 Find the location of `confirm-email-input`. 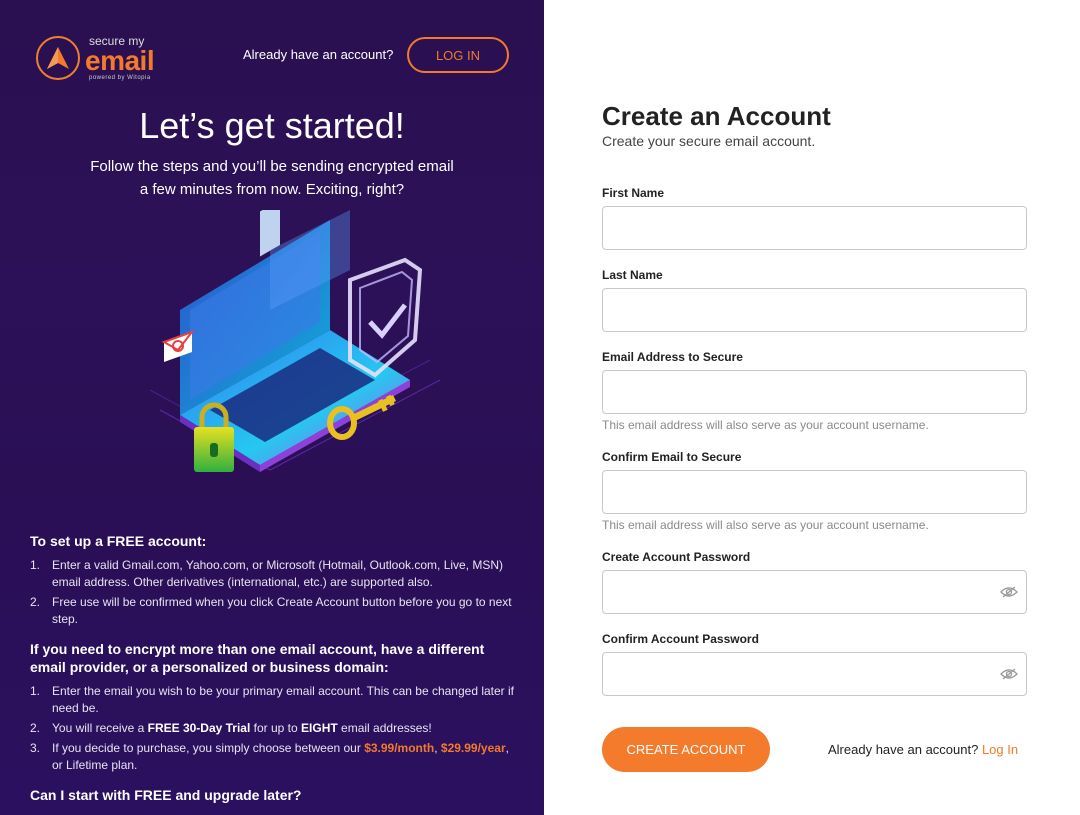

confirm-email-input is located at coordinates (814, 492).